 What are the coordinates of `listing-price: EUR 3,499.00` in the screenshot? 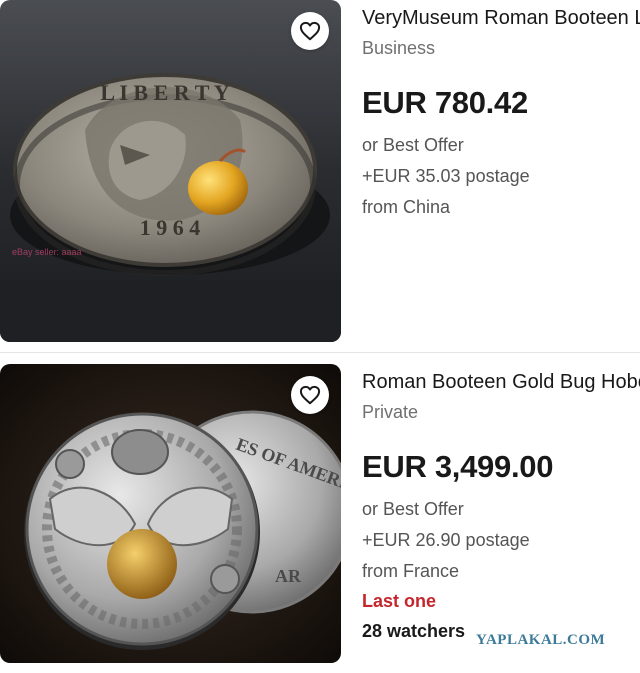 It's located at (458, 466).